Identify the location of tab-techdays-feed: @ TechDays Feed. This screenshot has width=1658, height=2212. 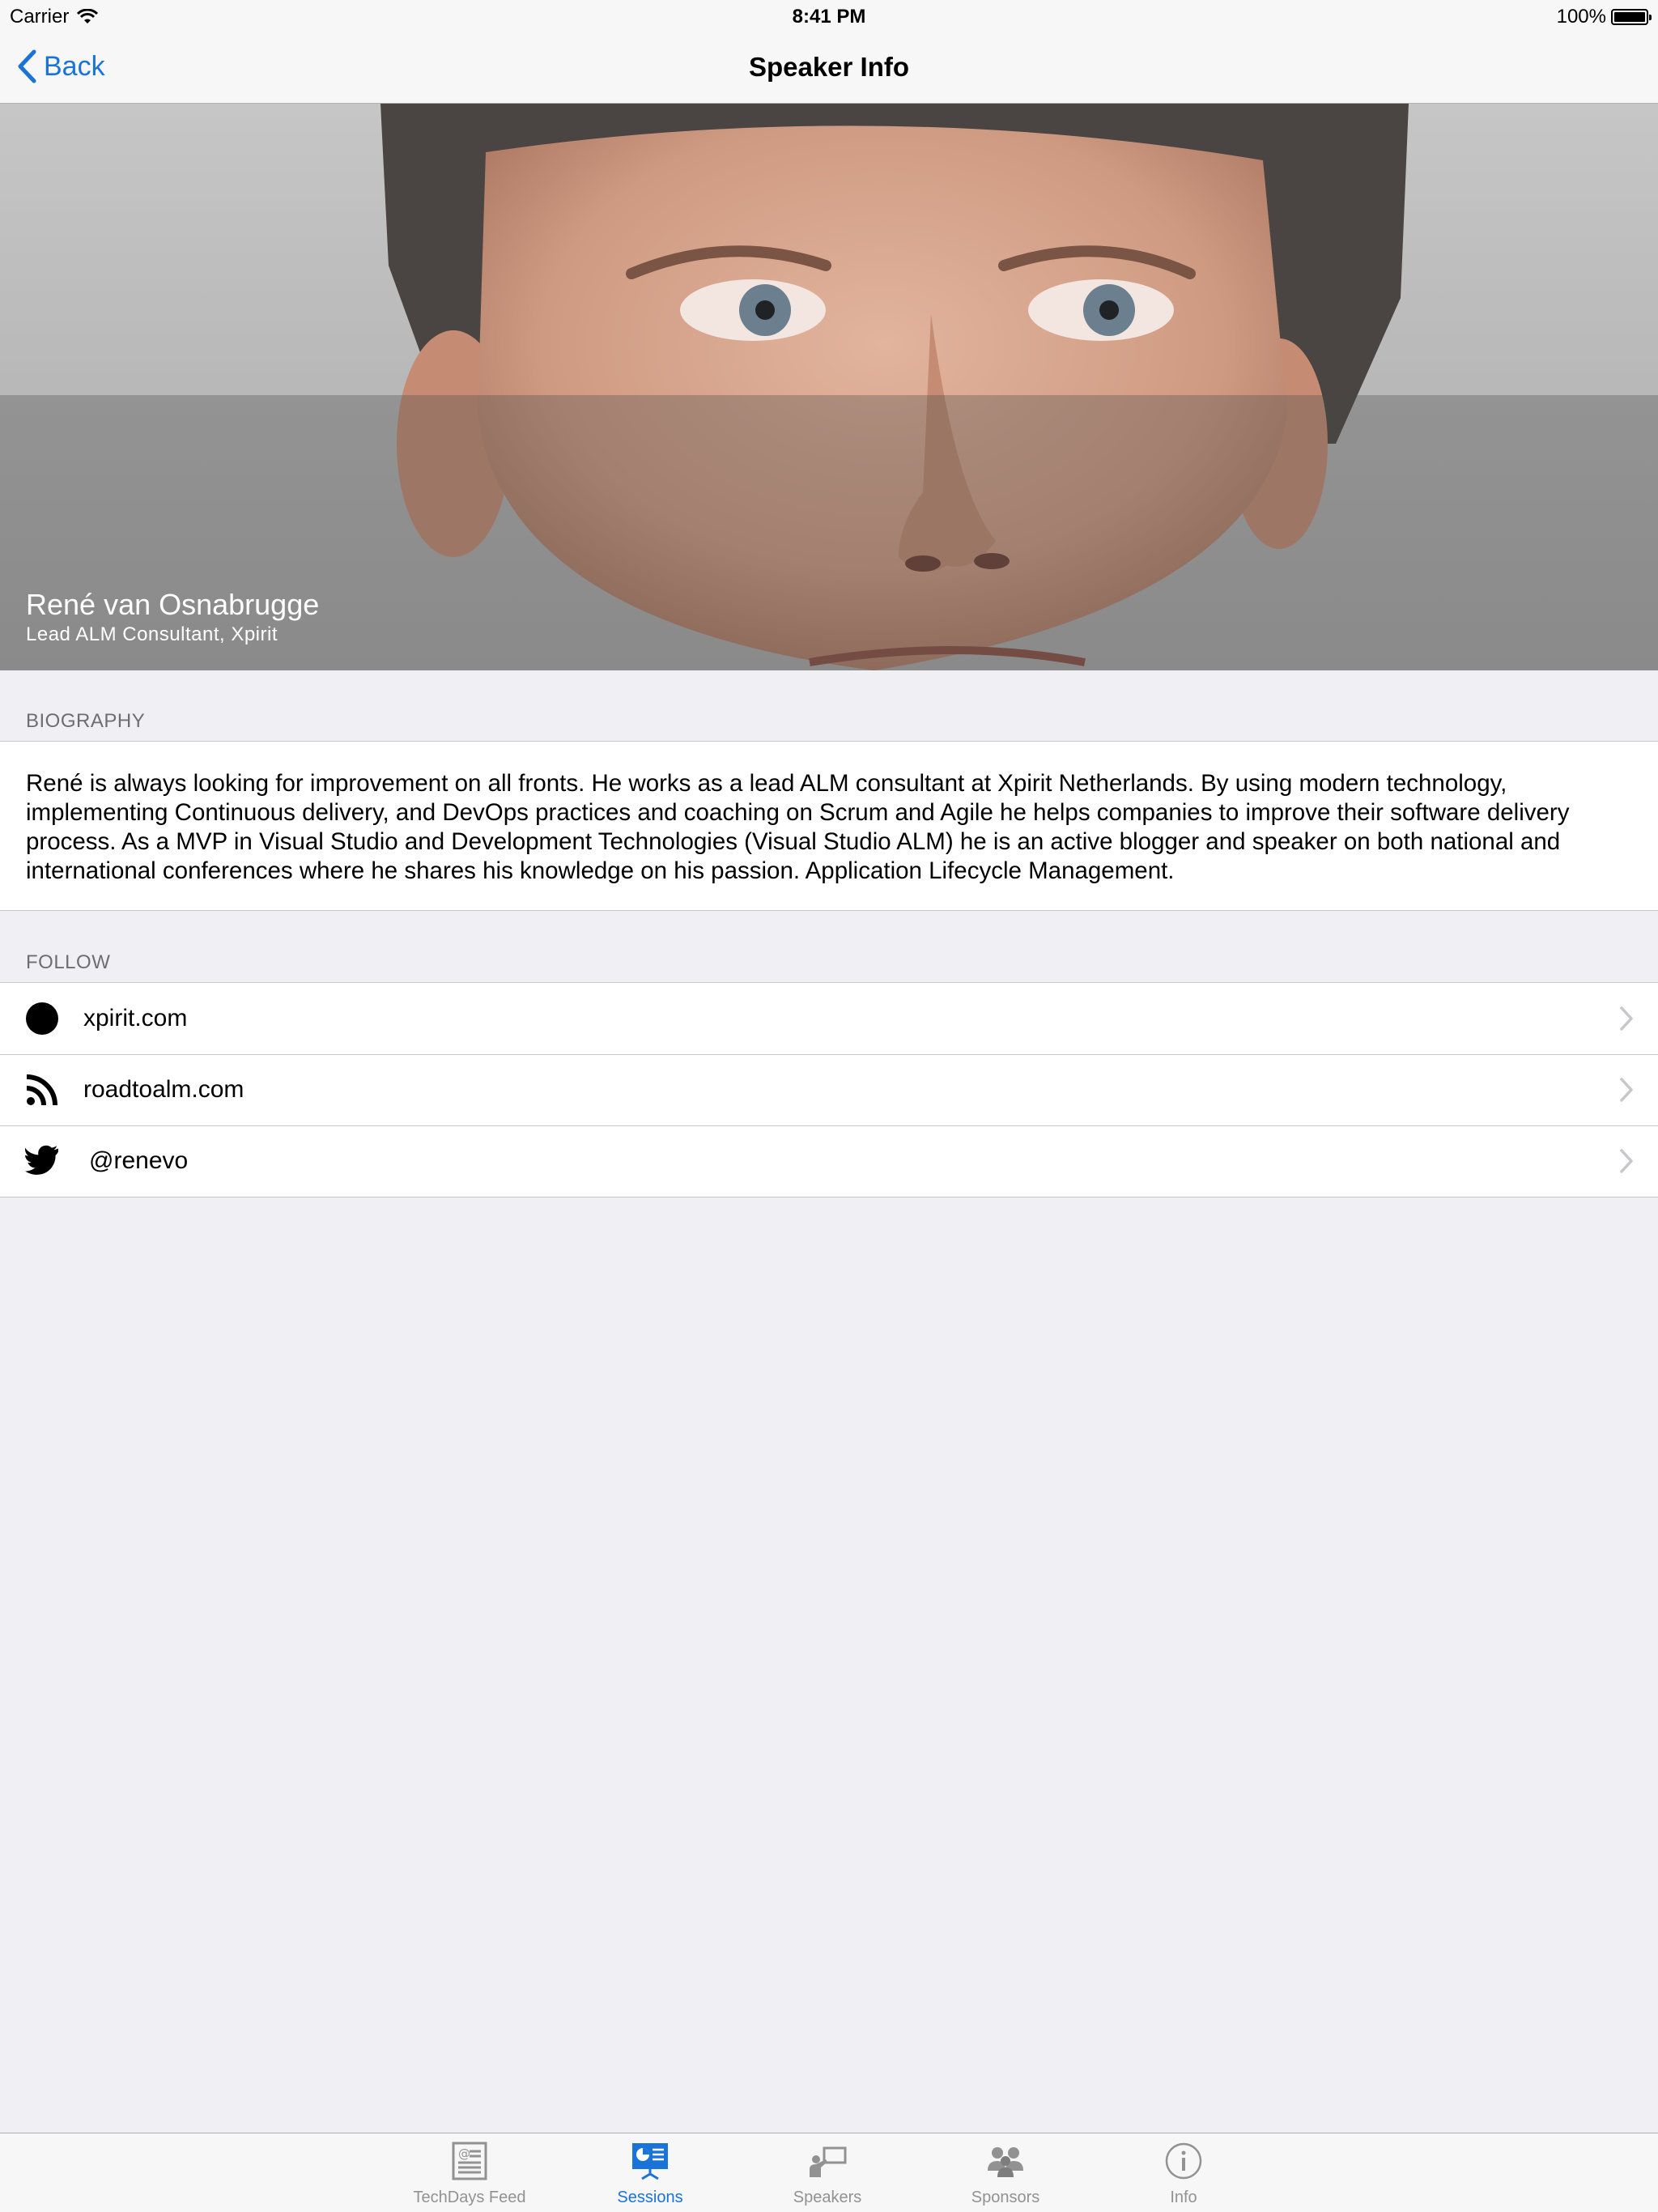
(470, 2172).